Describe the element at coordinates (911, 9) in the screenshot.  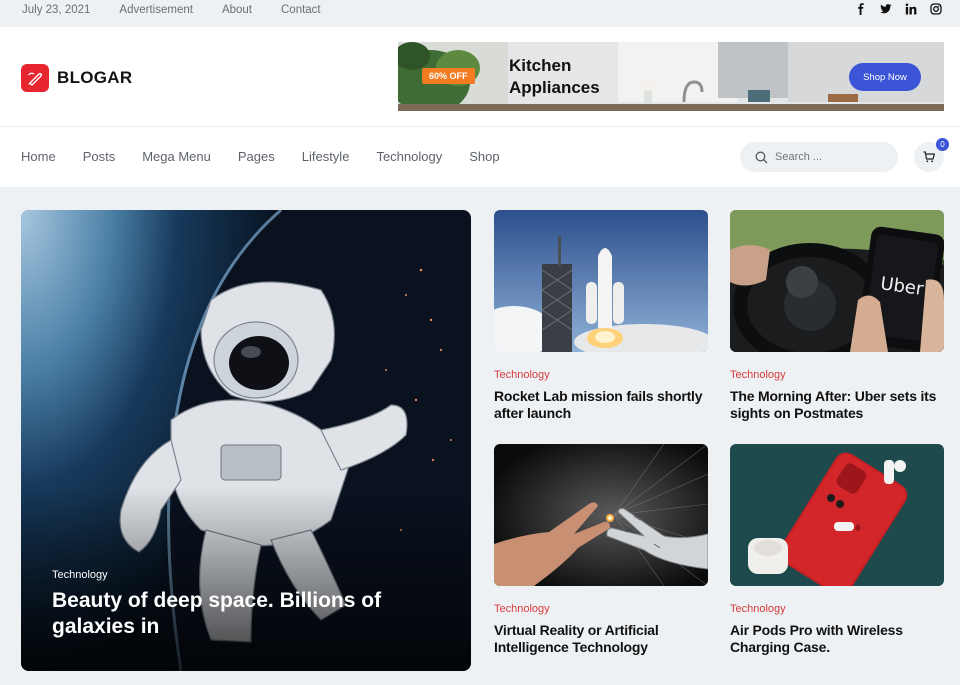
I see `linkedin-icon` at that location.